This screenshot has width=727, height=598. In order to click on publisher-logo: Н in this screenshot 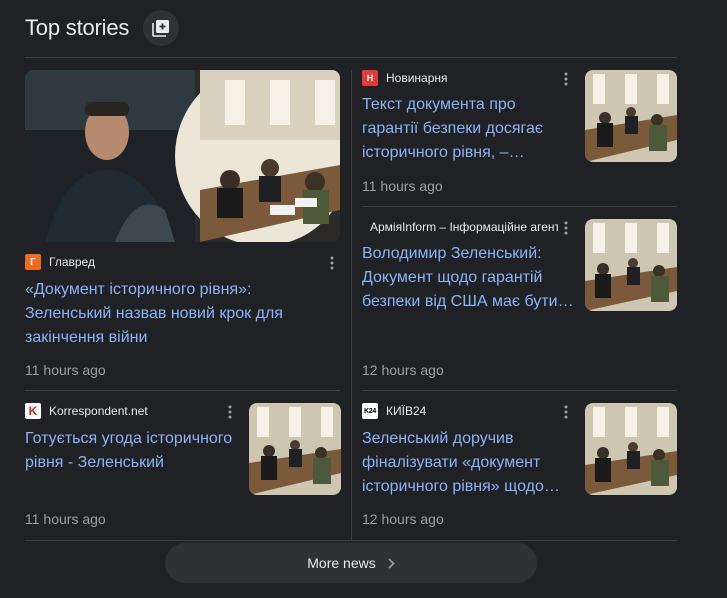, I will do `click(370, 78)`.